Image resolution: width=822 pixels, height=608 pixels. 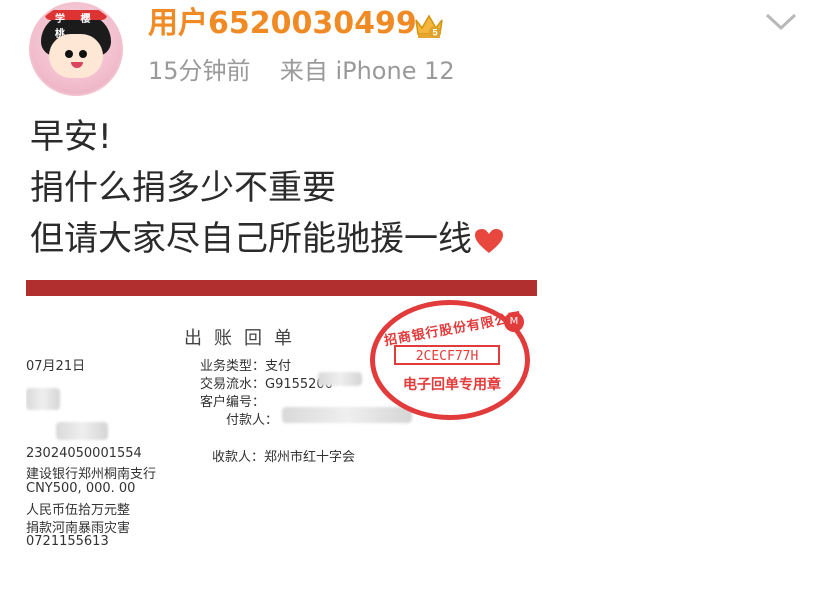 What do you see at coordinates (56, 366) in the screenshot?
I see `receipt-date: 07月21日` at bounding box center [56, 366].